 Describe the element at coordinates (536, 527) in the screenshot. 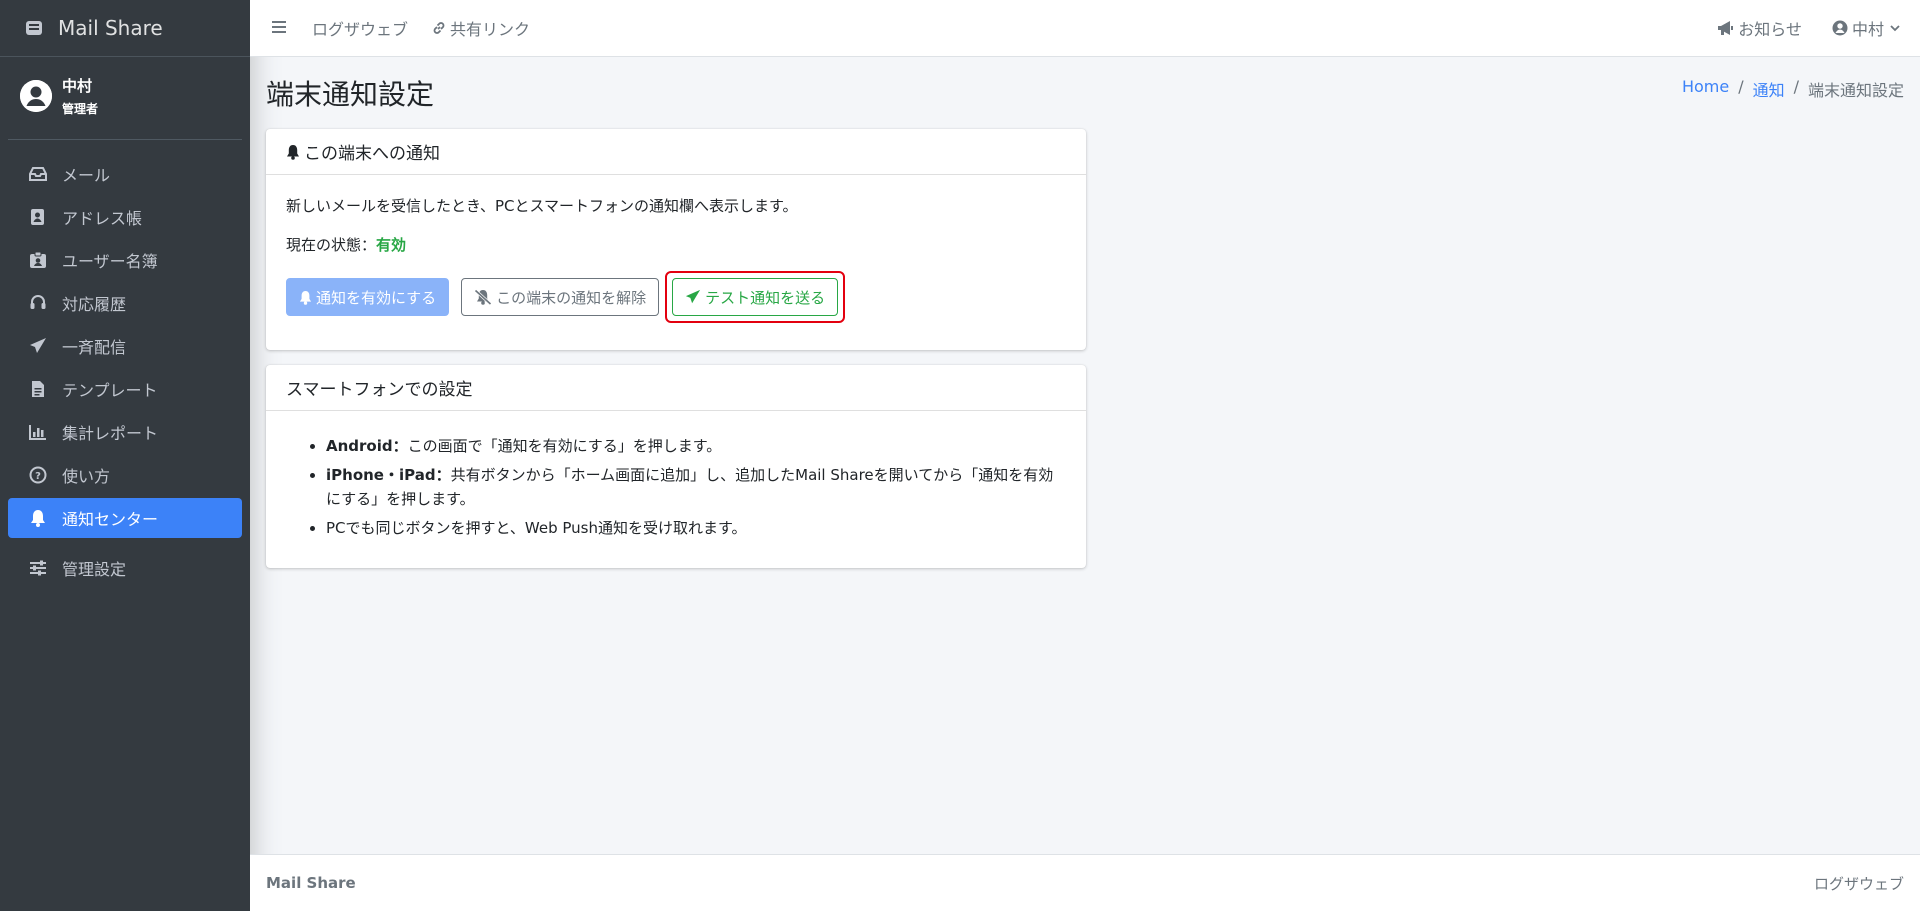

I see `tip-text: PCでも同じボタンを押すと、Web Push通知を受け取れます。` at that location.